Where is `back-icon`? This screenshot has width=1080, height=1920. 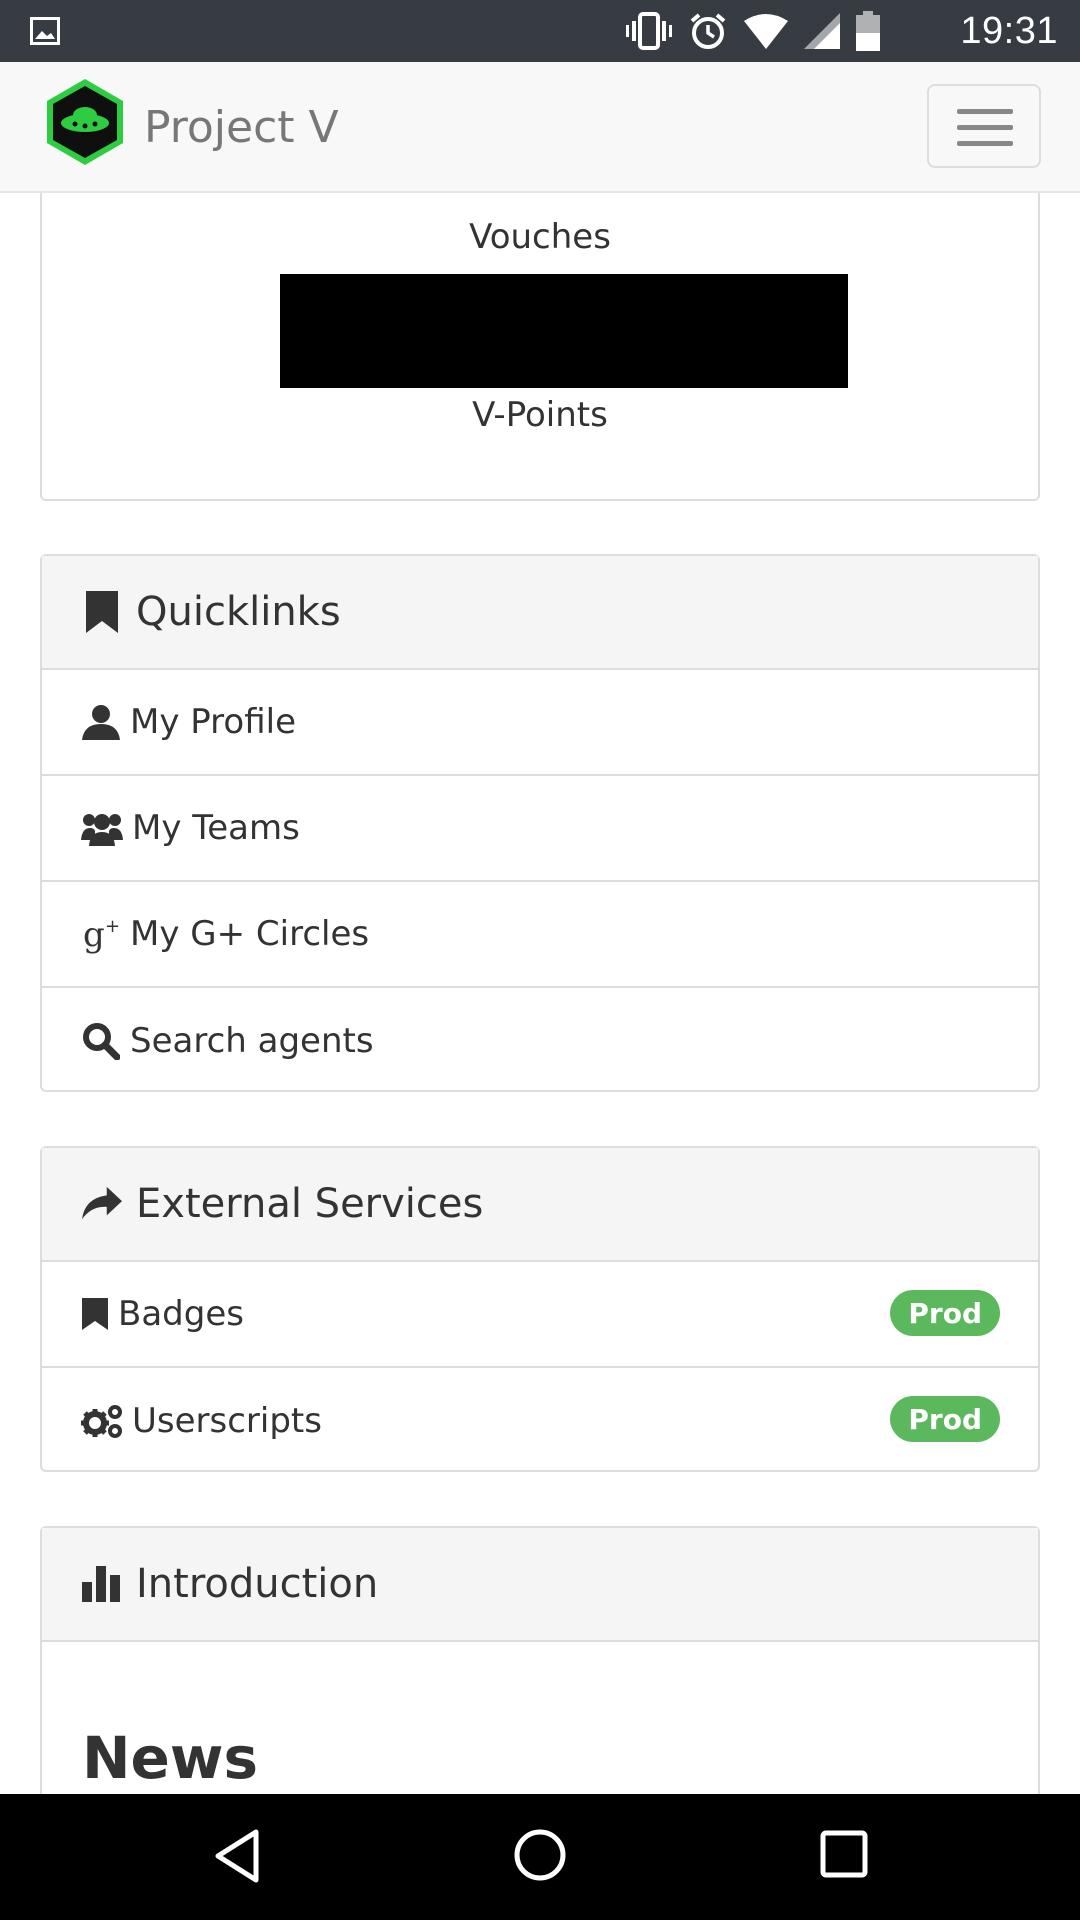
back-icon is located at coordinates (237, 1856).